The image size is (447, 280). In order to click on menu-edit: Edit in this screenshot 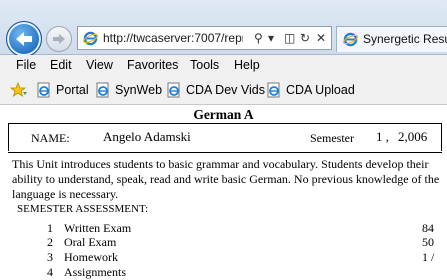, I will do `click(61, 65)`.